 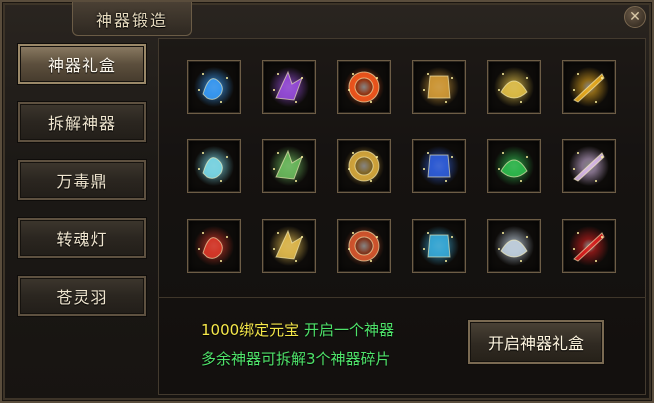 I want to click on sidebar-item-soul-lamp: 转魂灯, so click(x=82, y=238).